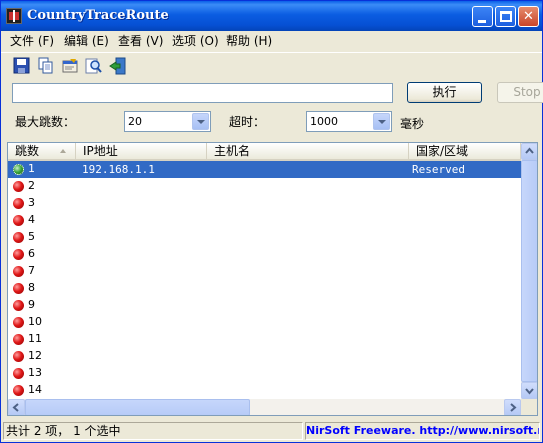  Describe the element at coordinates (140, 41) in the screenshot. I see `menu-view: 查看 (V)` at that location.